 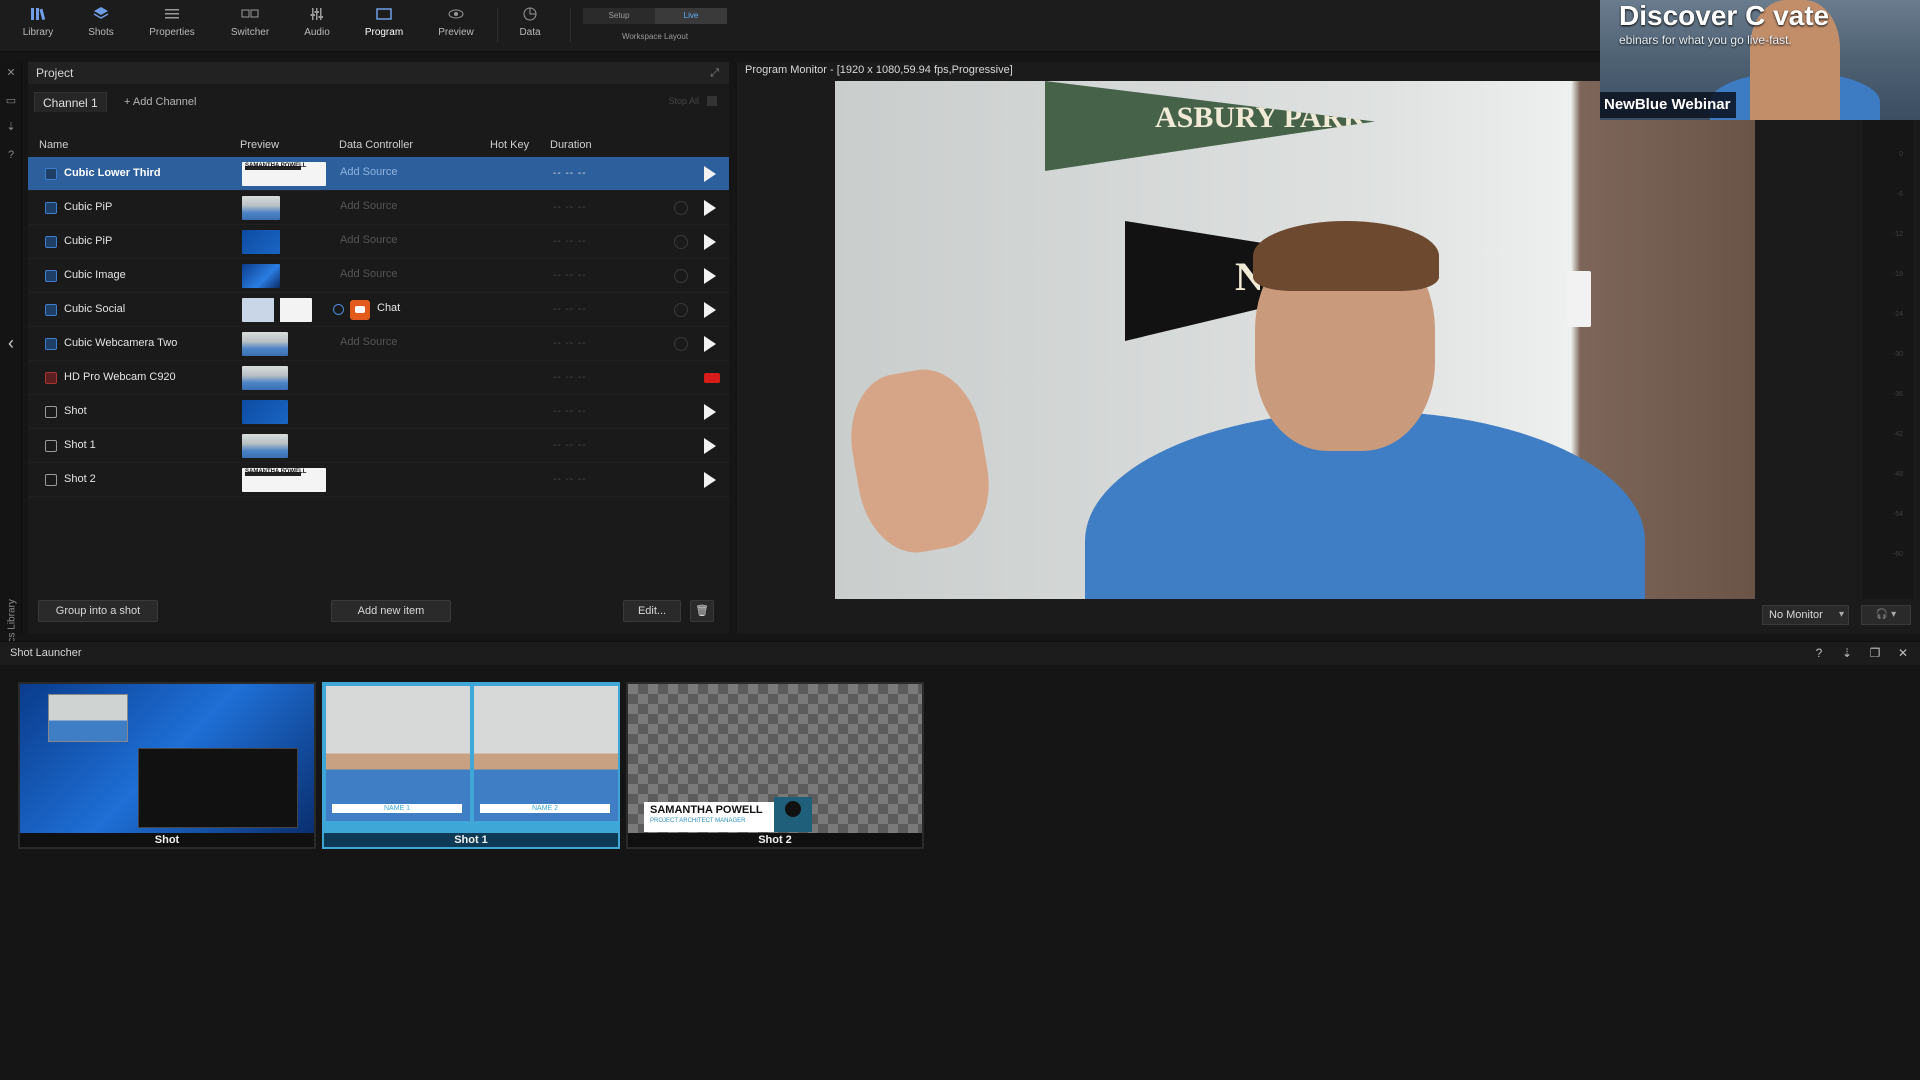 I want to click on monitor-output-select: No Monitor, so click(x=1805, y=615).